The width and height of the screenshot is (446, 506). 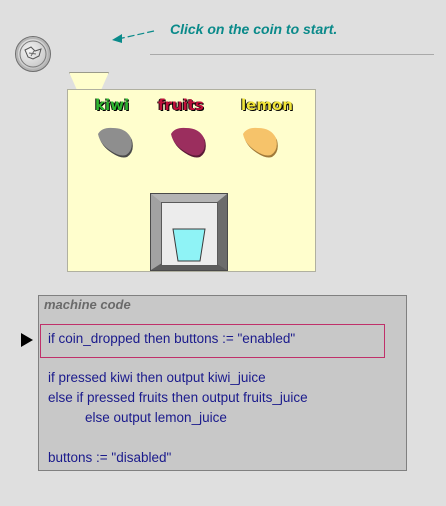 I want to click on divider, so click(x=292, y=54).